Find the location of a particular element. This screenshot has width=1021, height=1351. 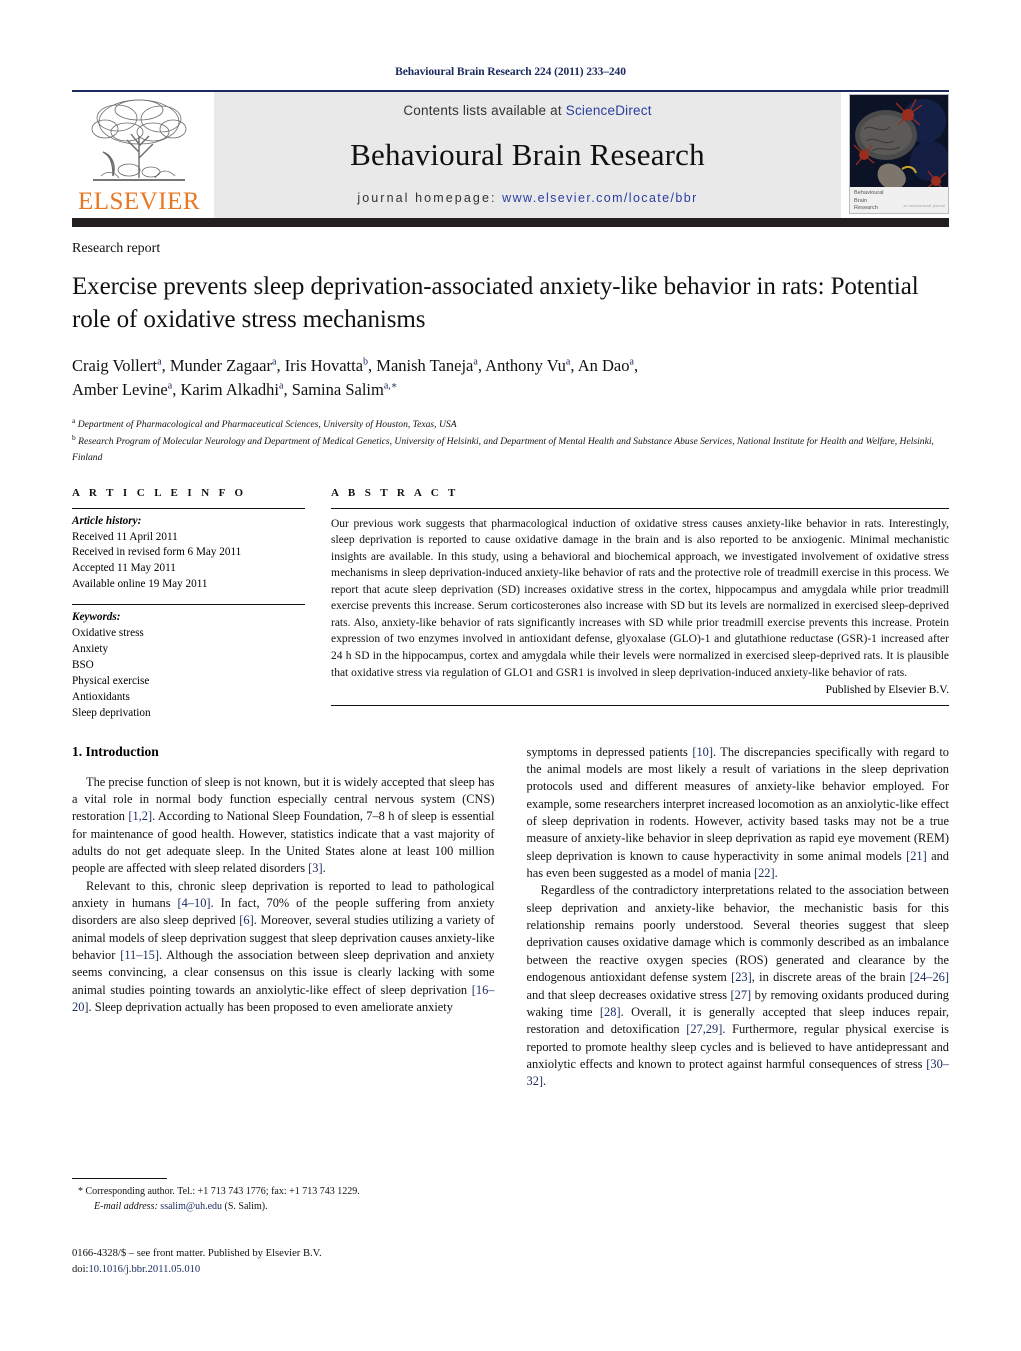

masthead-dark-rule is located at coordinates (510, 222).